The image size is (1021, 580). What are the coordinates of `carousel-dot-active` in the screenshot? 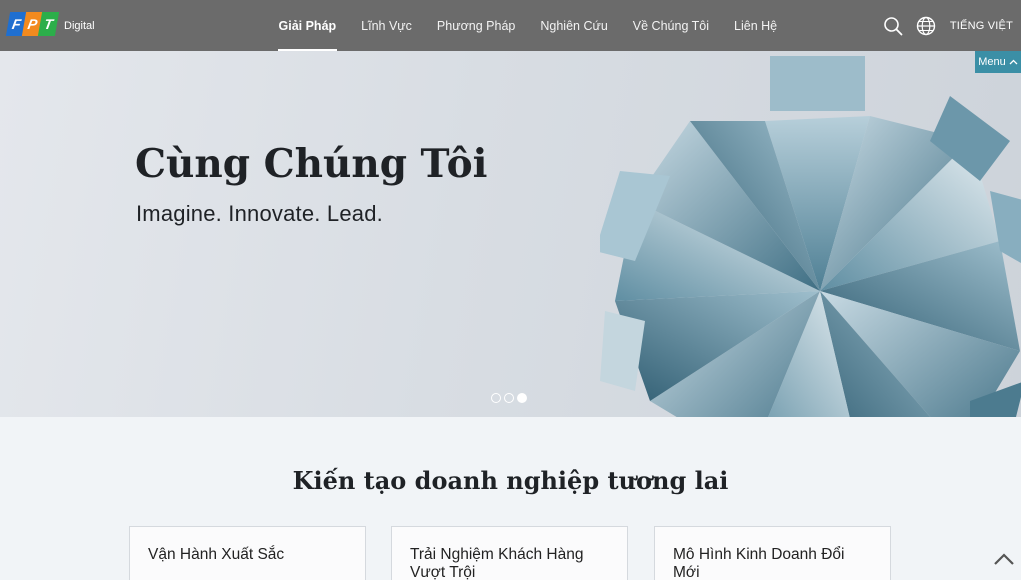 It's located at (522, 398).